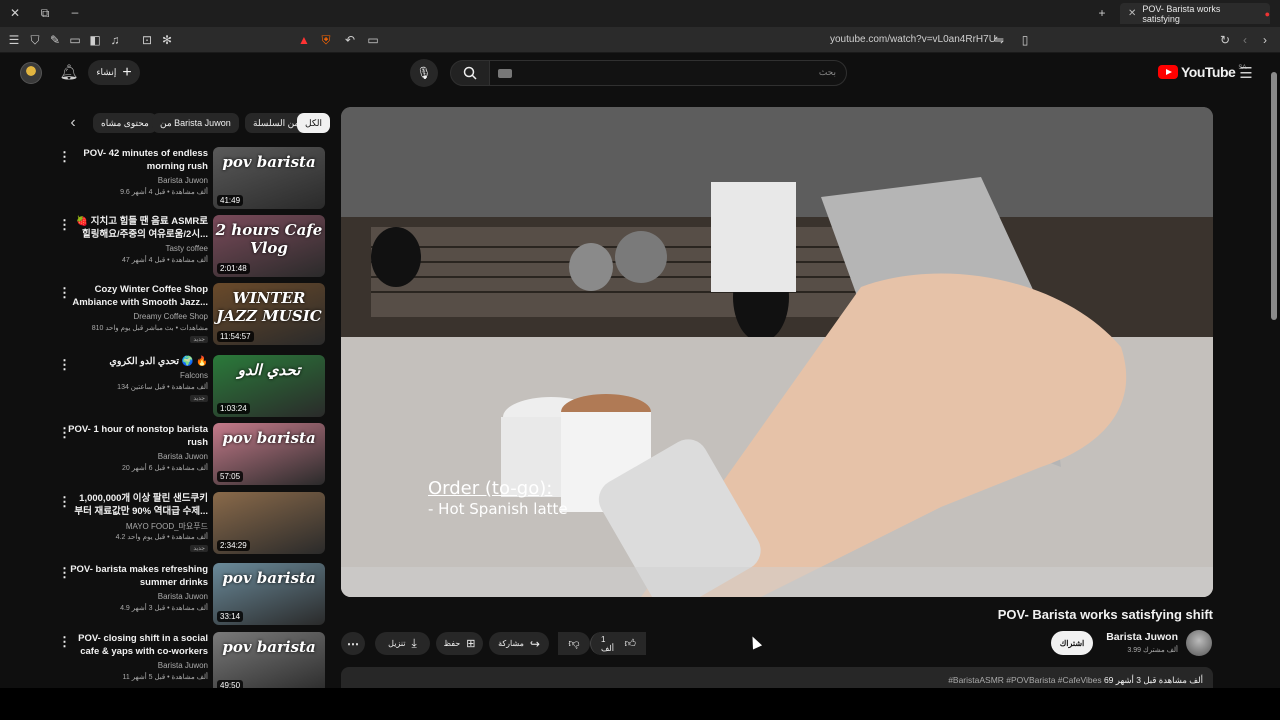 Image resolution: width=1280 pixels, height=720 pixels. Describe the element at coordinates (73, 122) in the screenshot. I see `chips-prev-icon: ‹` at that location.